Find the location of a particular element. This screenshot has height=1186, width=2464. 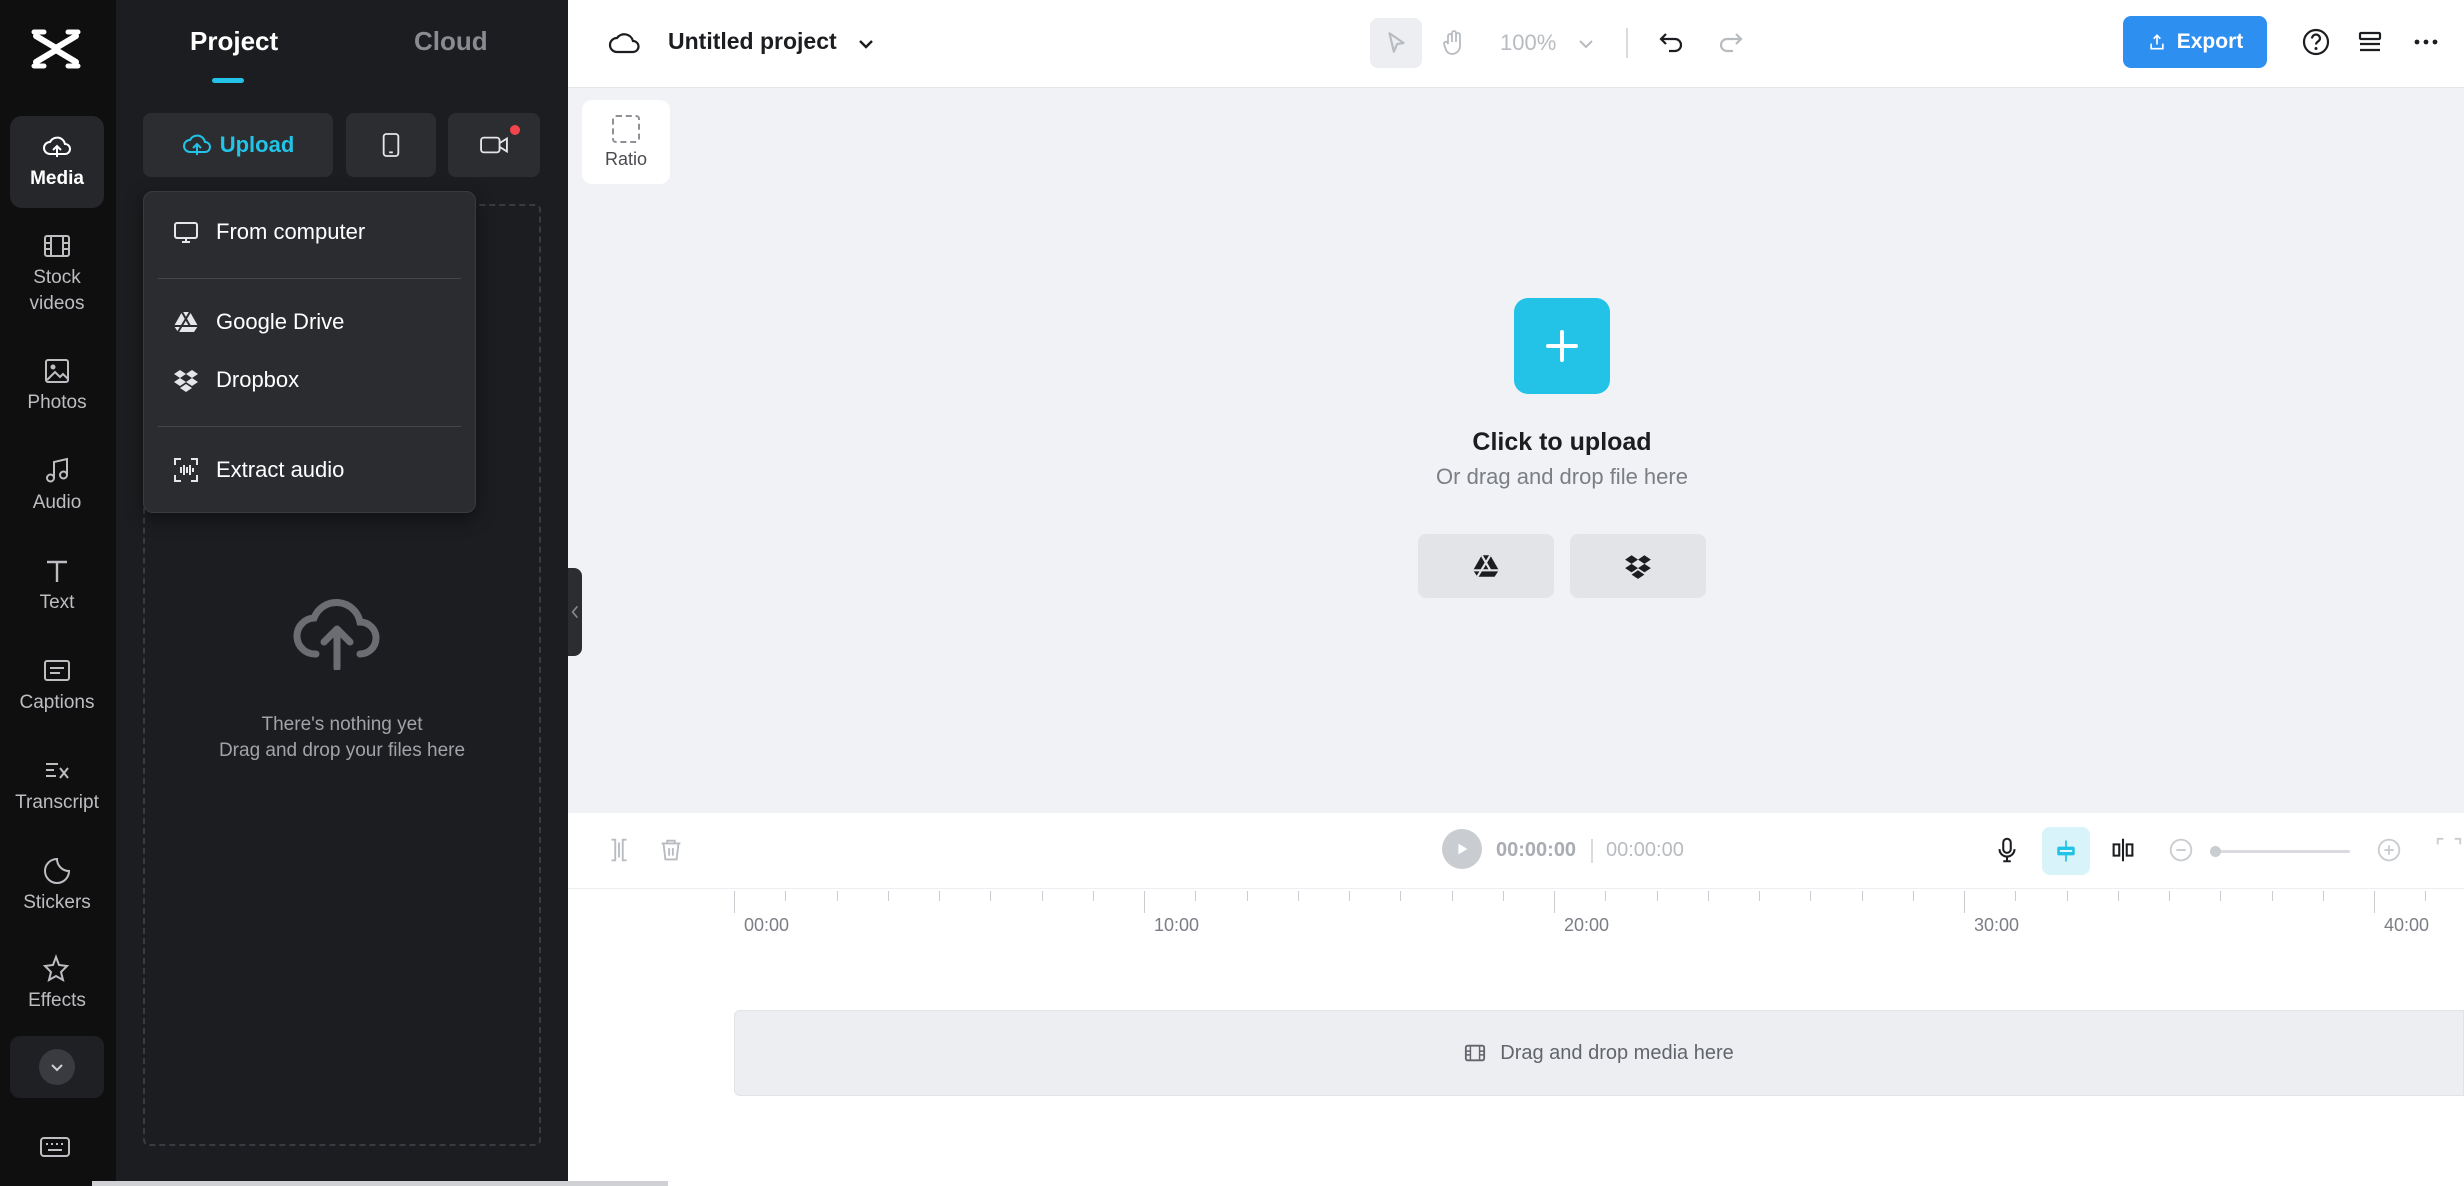

undo-button is located at coordinates (1672, 42).